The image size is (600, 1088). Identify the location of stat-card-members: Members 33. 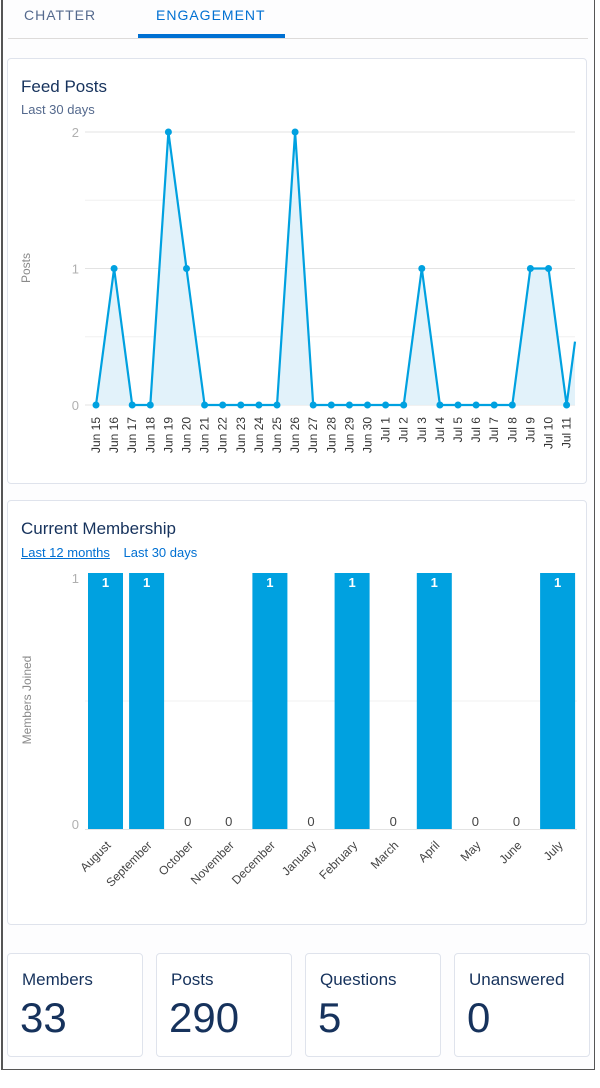
(75, 1005).